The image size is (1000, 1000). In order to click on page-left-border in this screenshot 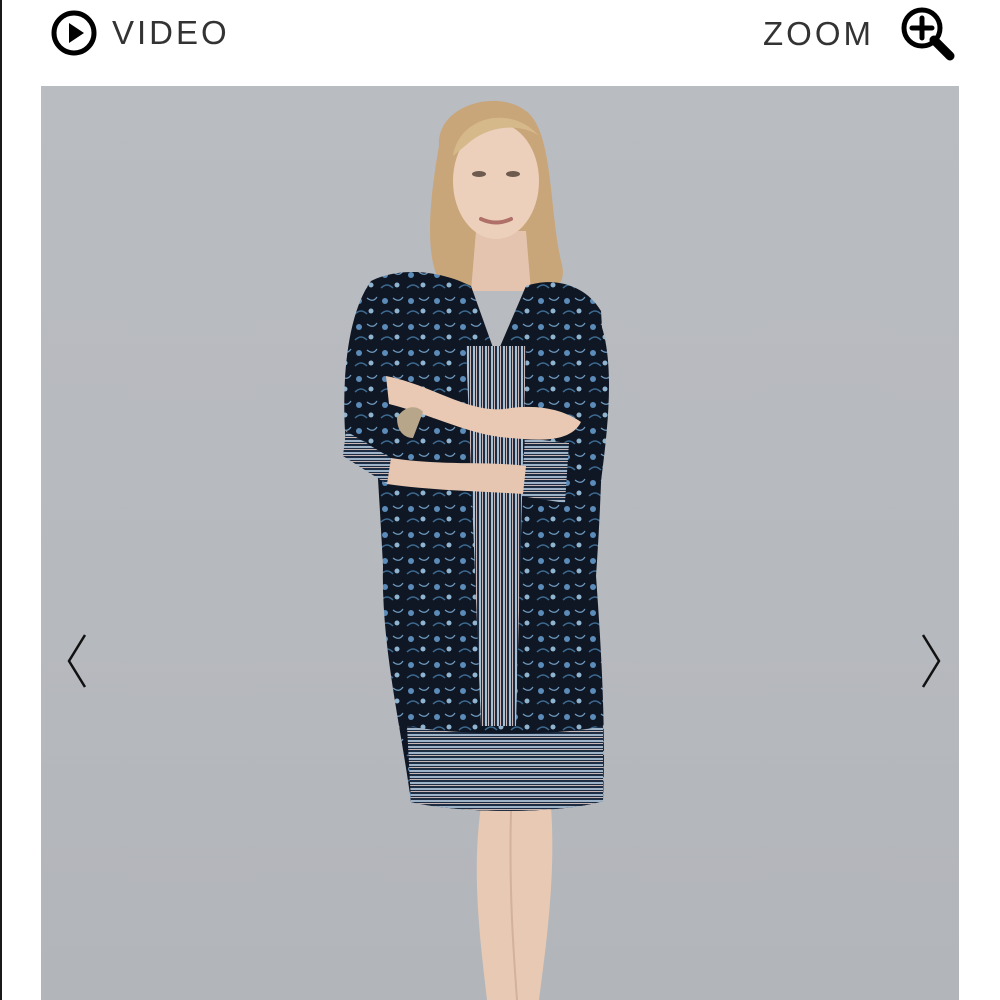, I will do `click(1, 500)`.